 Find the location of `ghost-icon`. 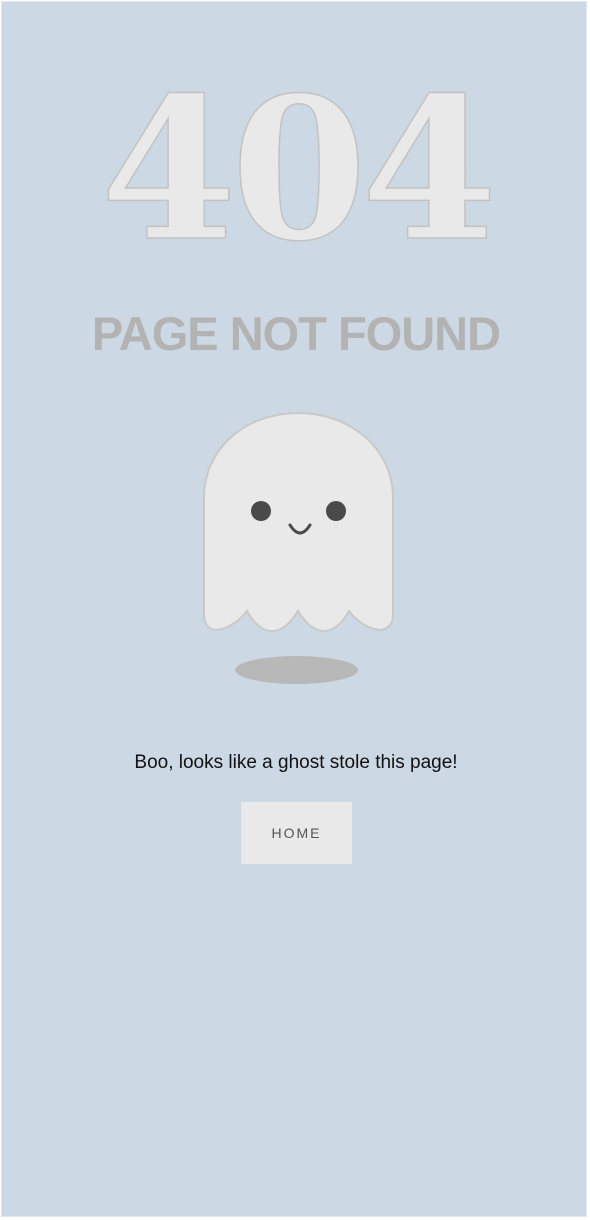

ghost-icon is located at coordinates (298, 525).